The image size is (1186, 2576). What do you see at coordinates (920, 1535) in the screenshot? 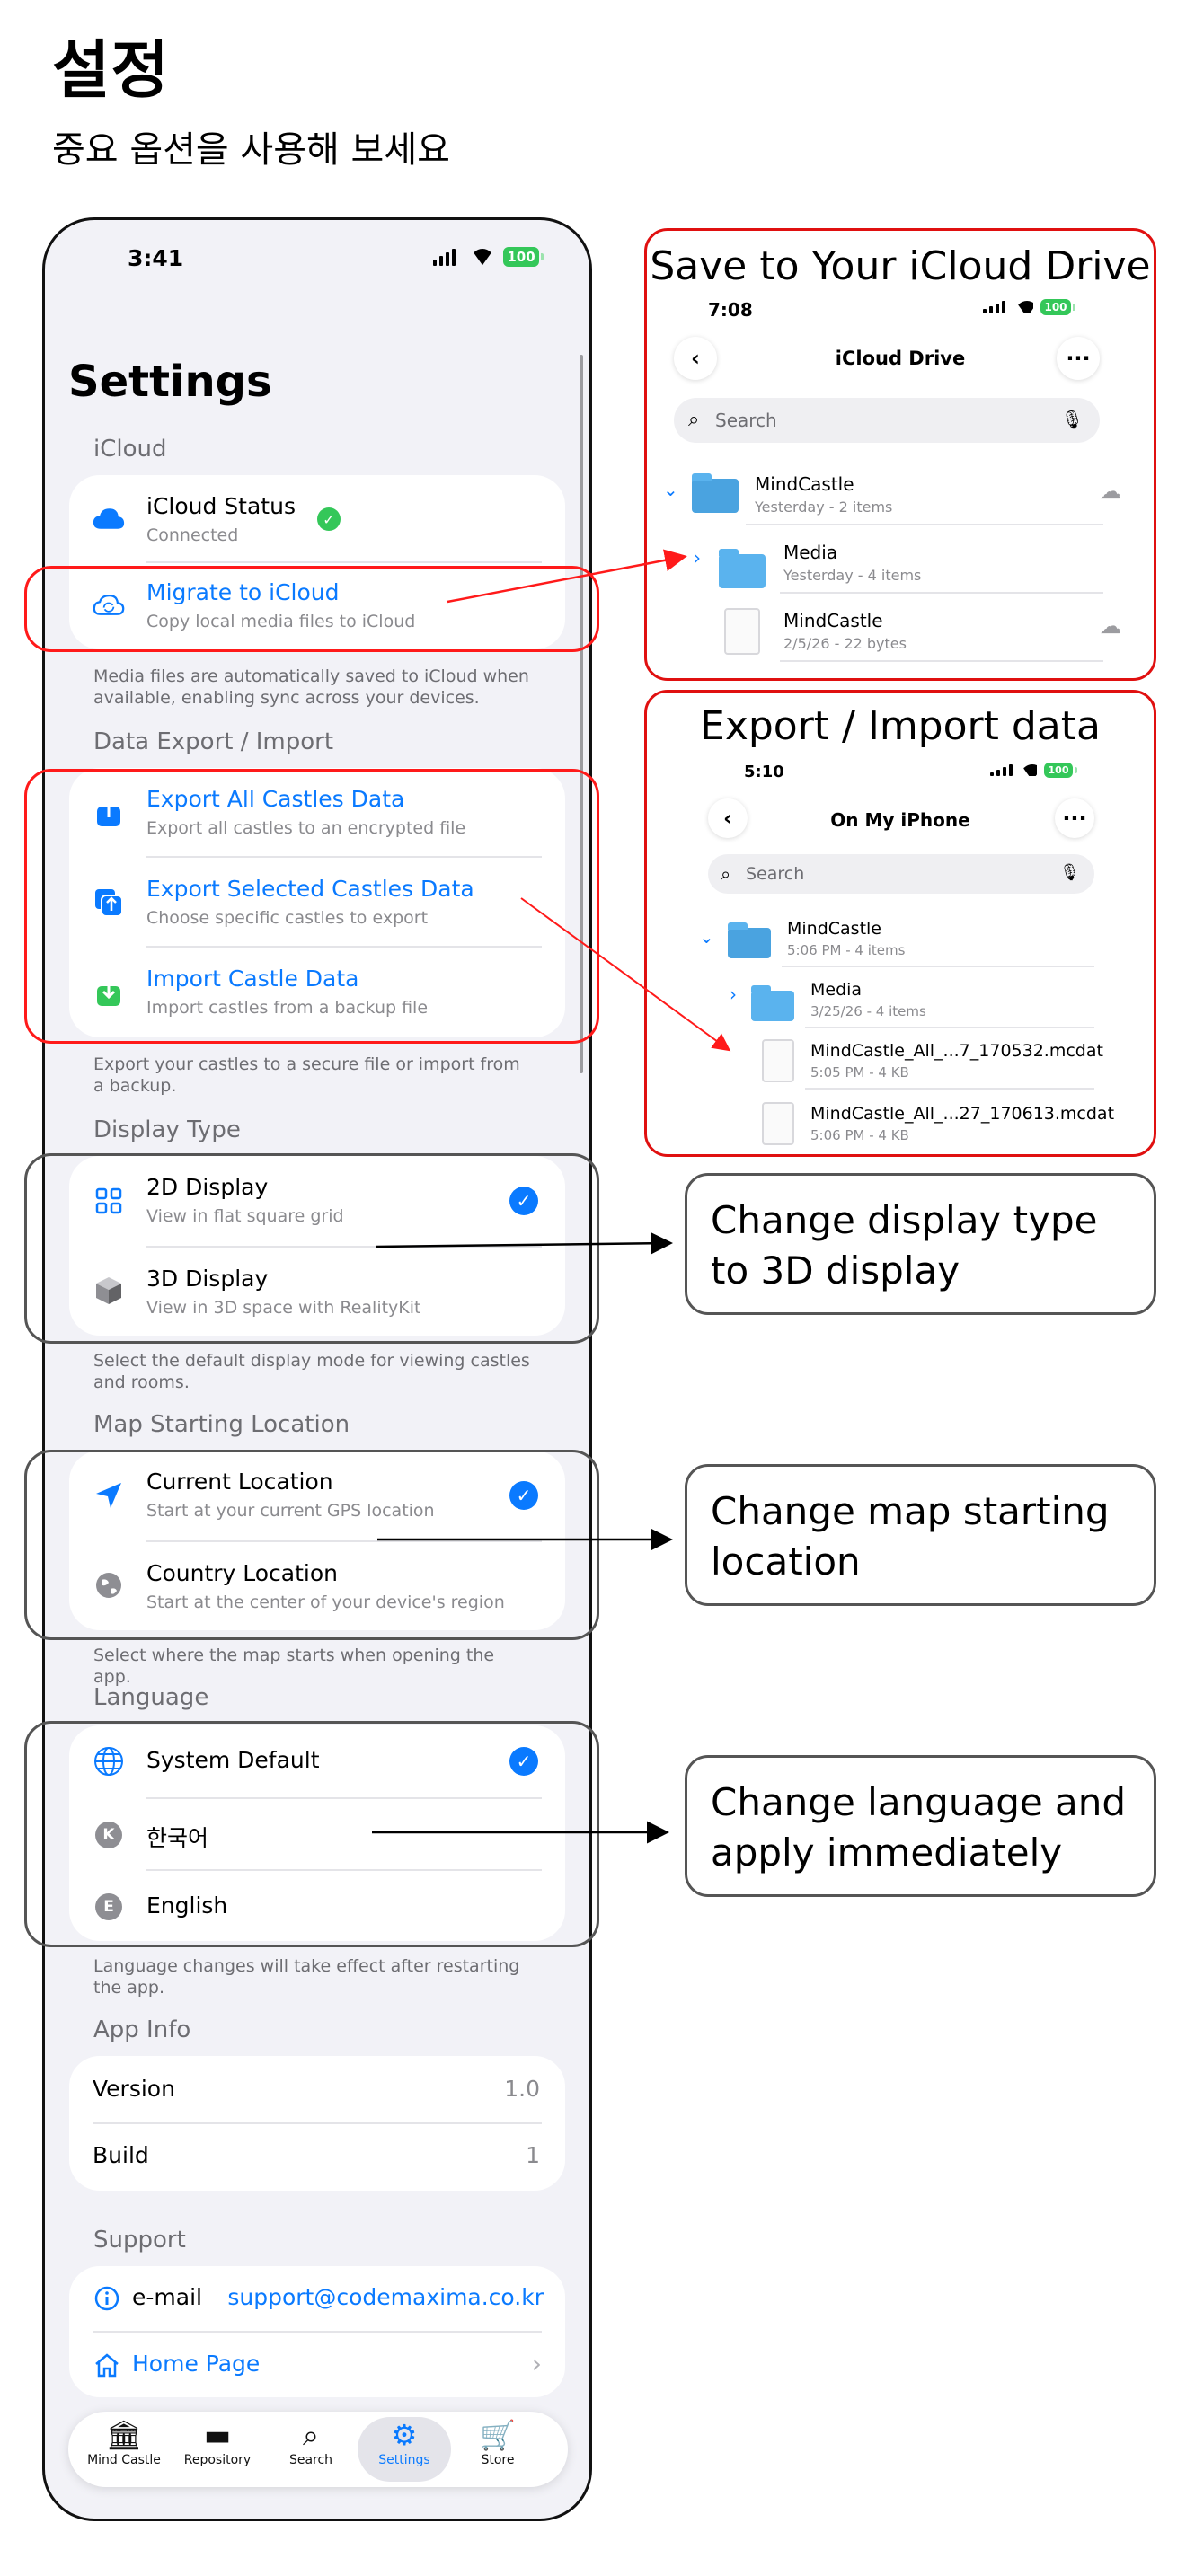
I see `callout-map: Change map starting location` at bounding box center [920, 1535].